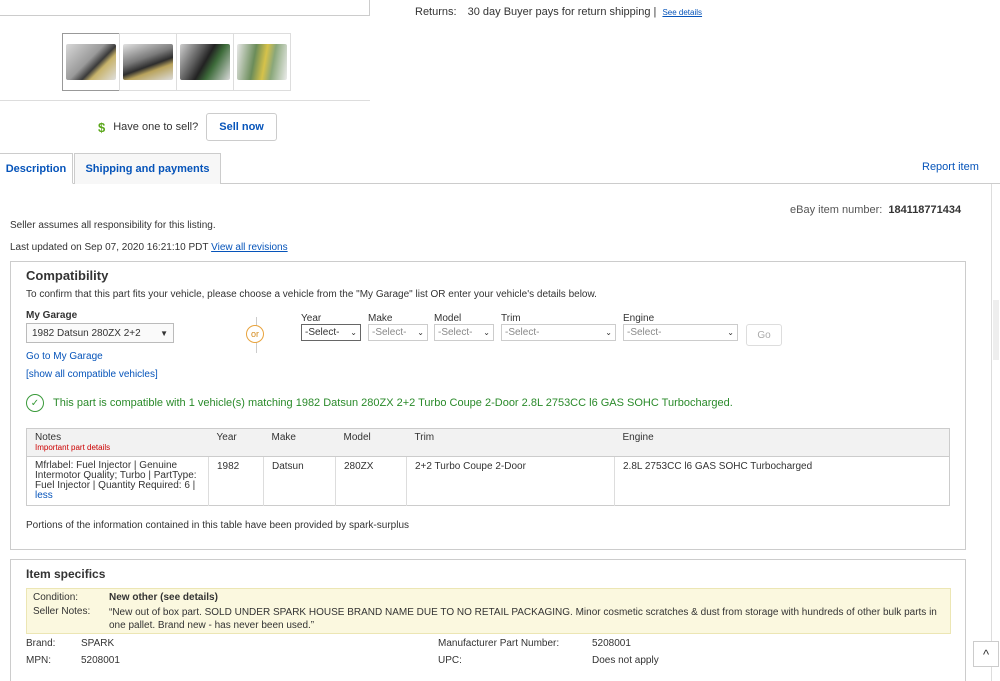 Image resolution: width=1000 pixels, height=681 pixels. I want to click on engine-label: Engine, so click(639, 318).